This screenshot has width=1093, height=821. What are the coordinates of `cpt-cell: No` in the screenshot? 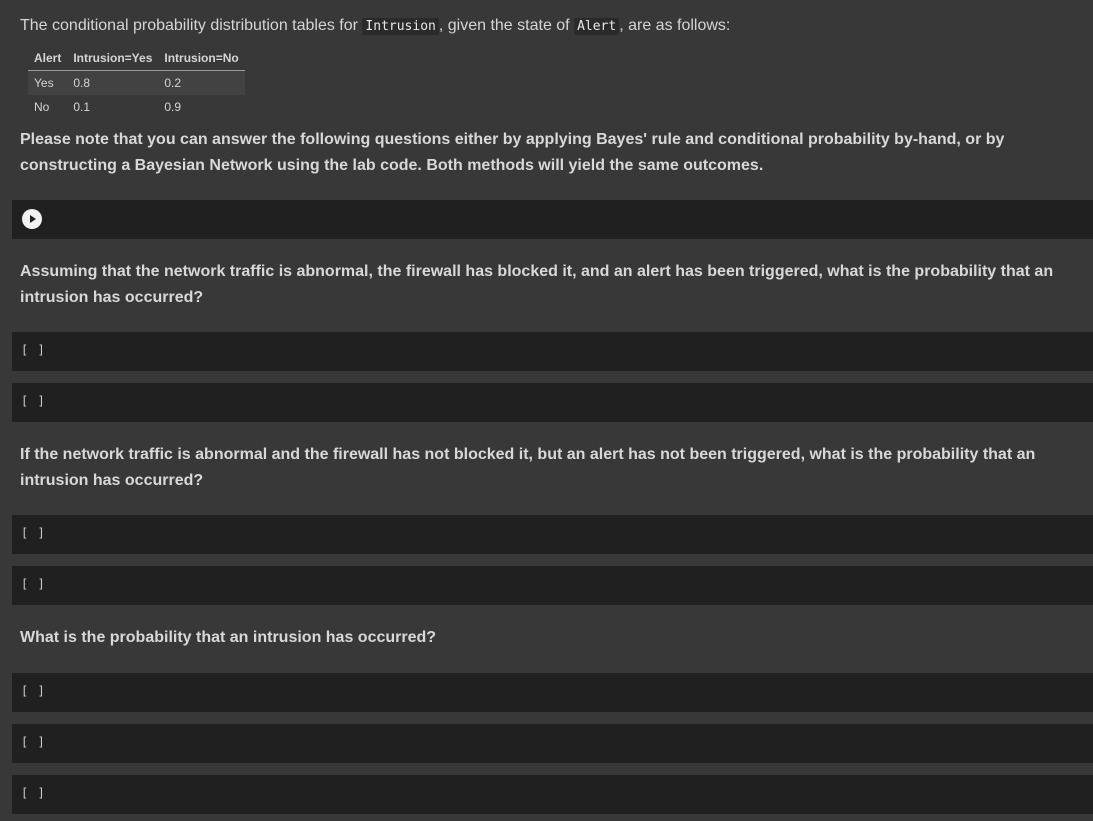 It's located at (42, 107).